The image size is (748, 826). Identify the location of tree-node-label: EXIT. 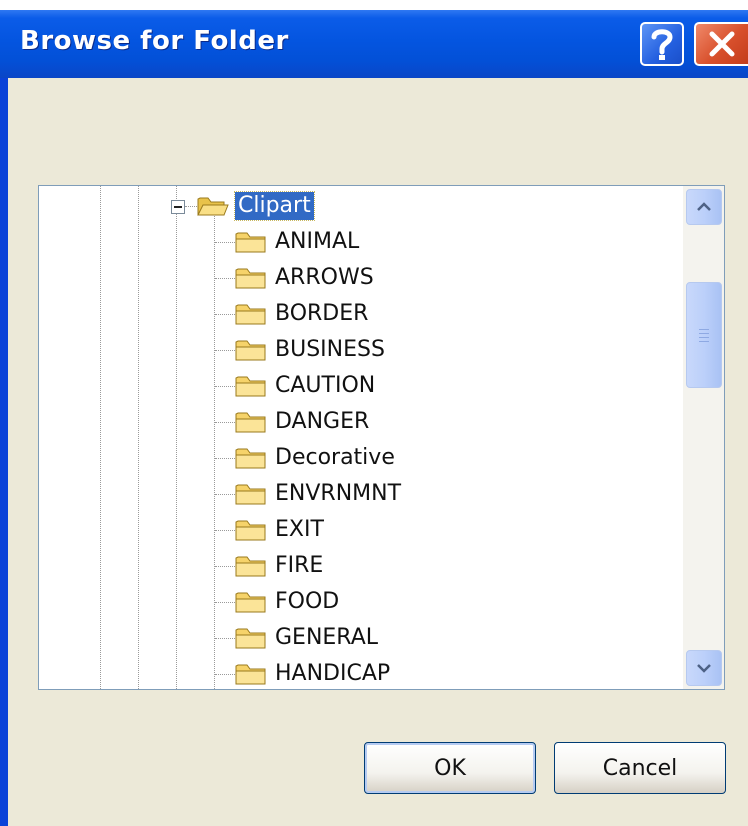
(299, 530).